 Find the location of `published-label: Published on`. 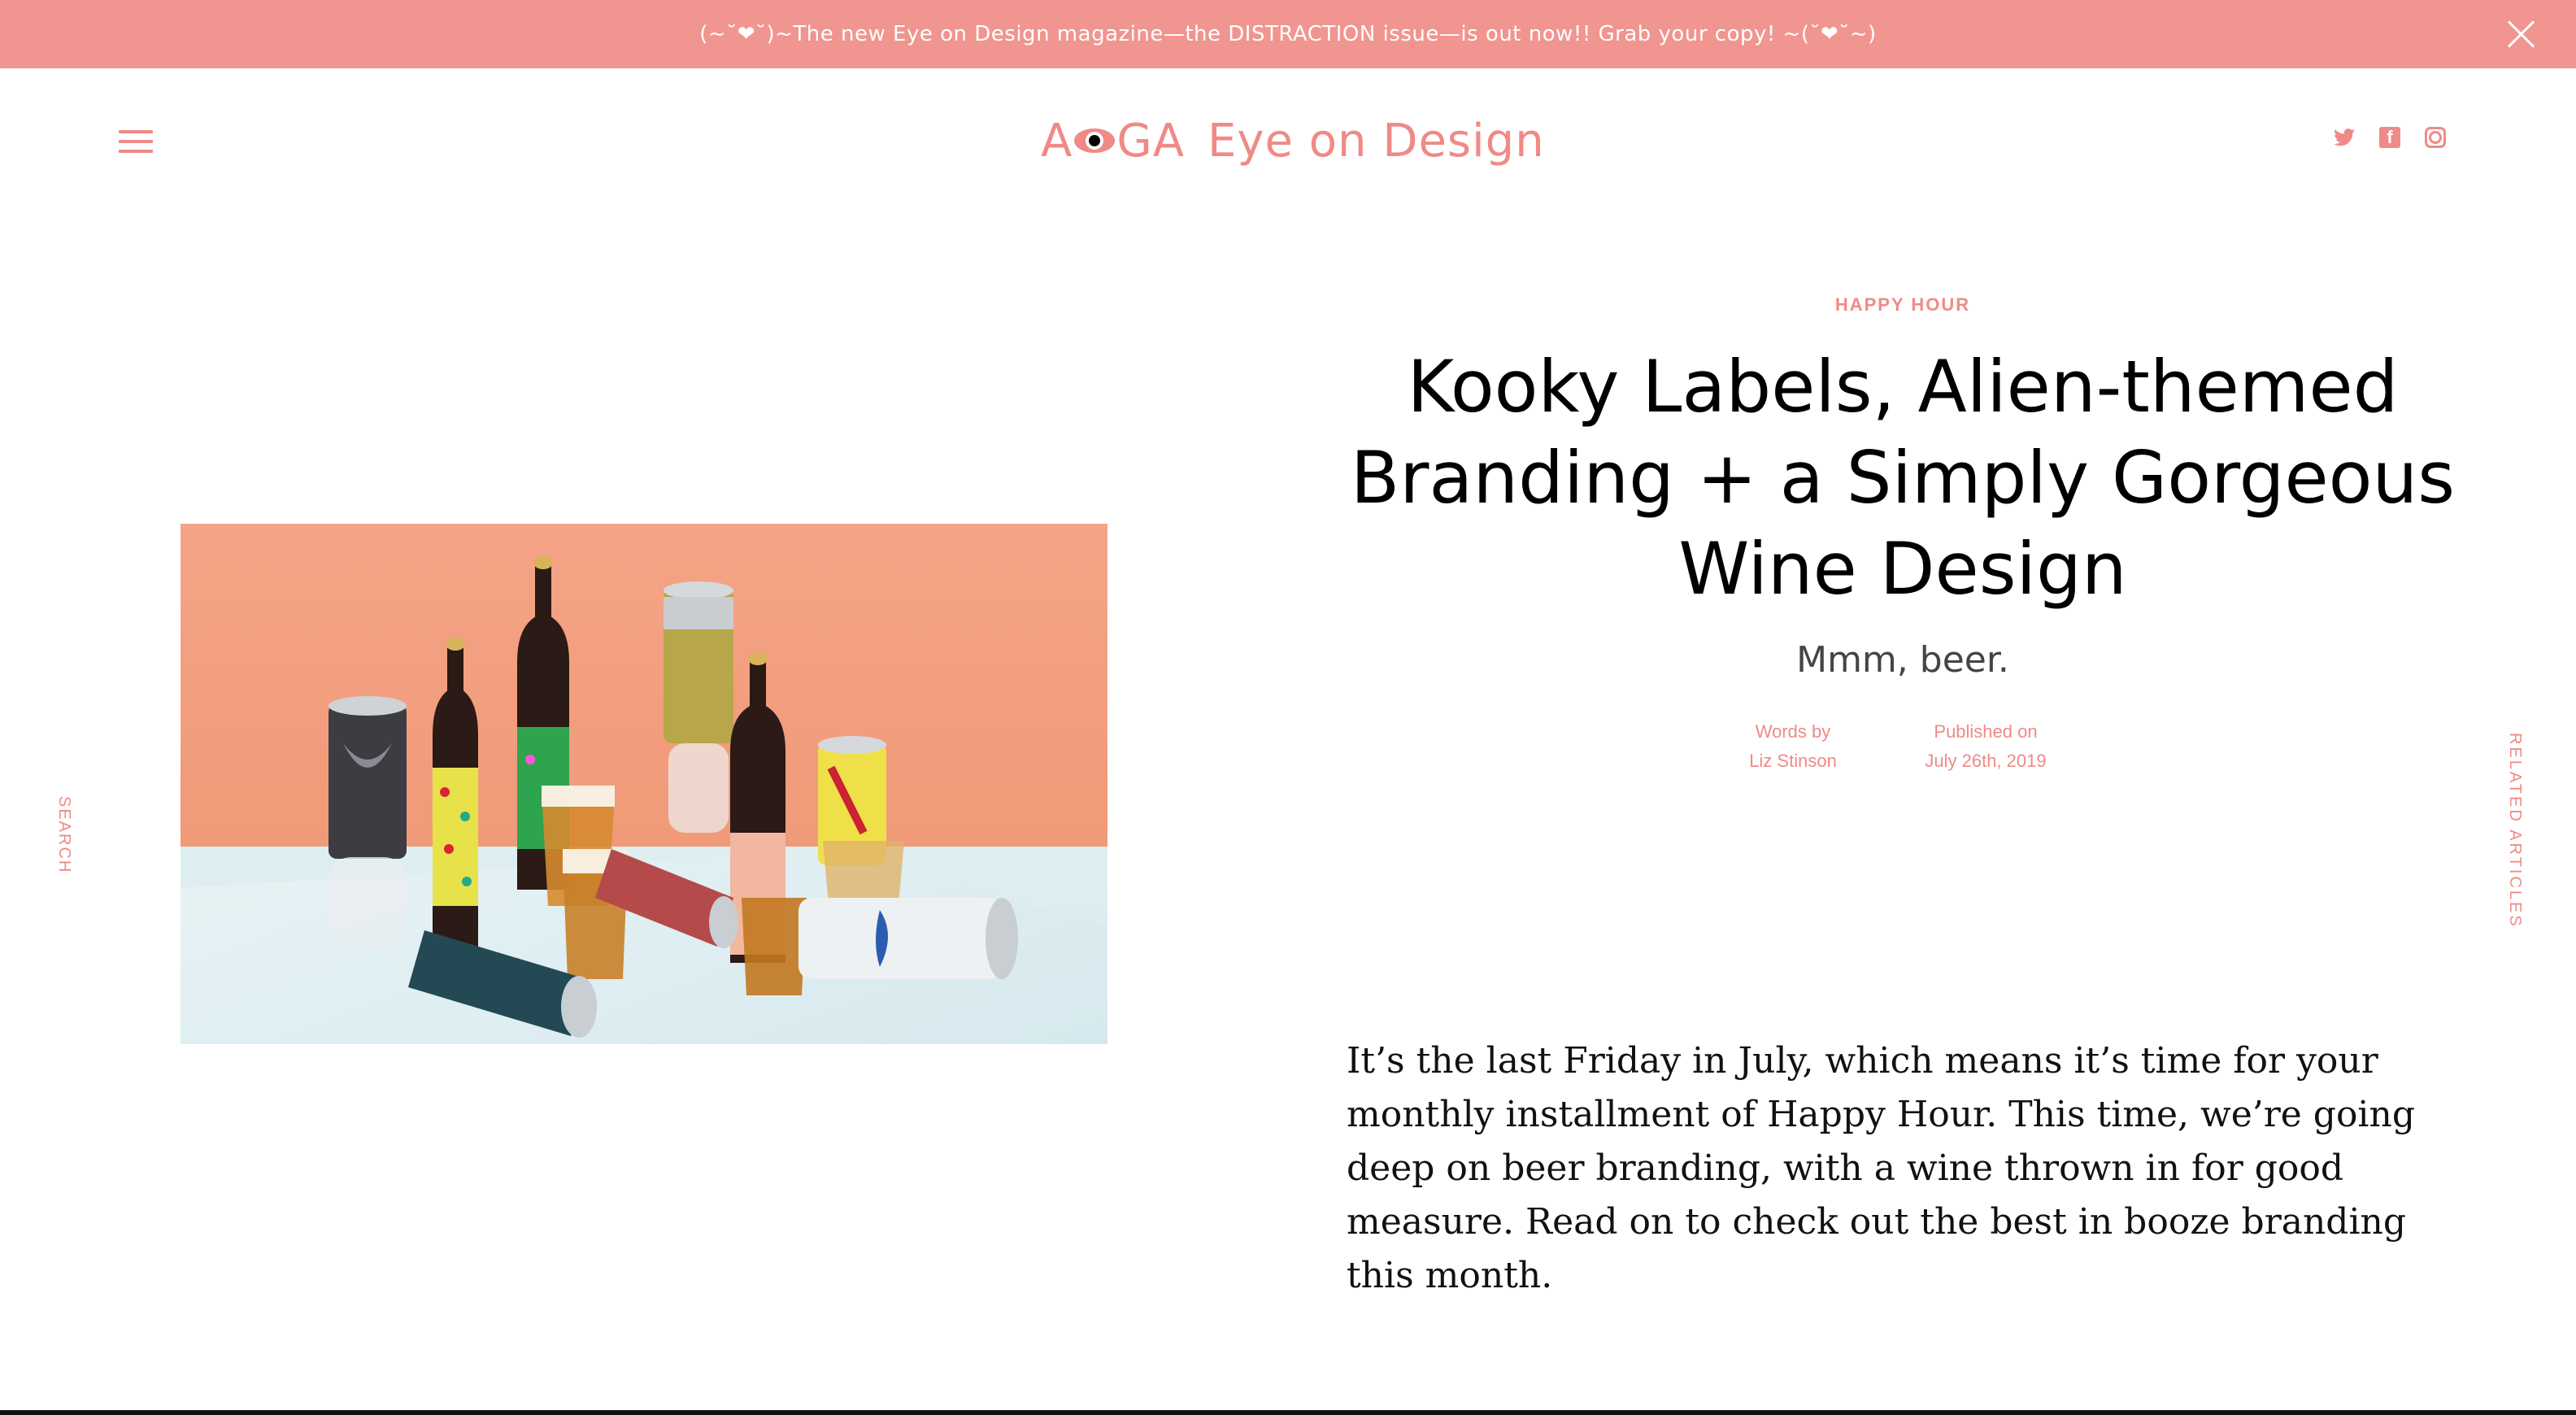

published-label: Published on is located at coordinates (1986, 732).